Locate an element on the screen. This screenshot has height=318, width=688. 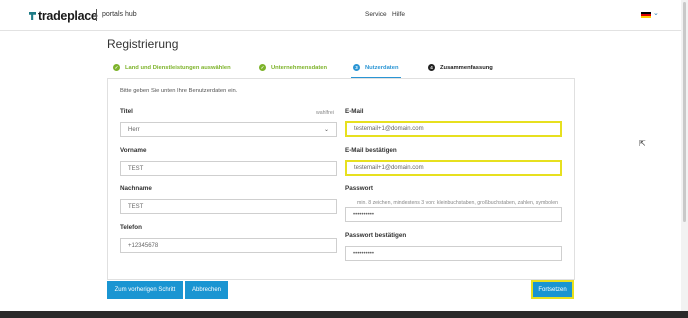
tab-user-data: 3 Nutzerdaten is located at coordinates (376, 68).